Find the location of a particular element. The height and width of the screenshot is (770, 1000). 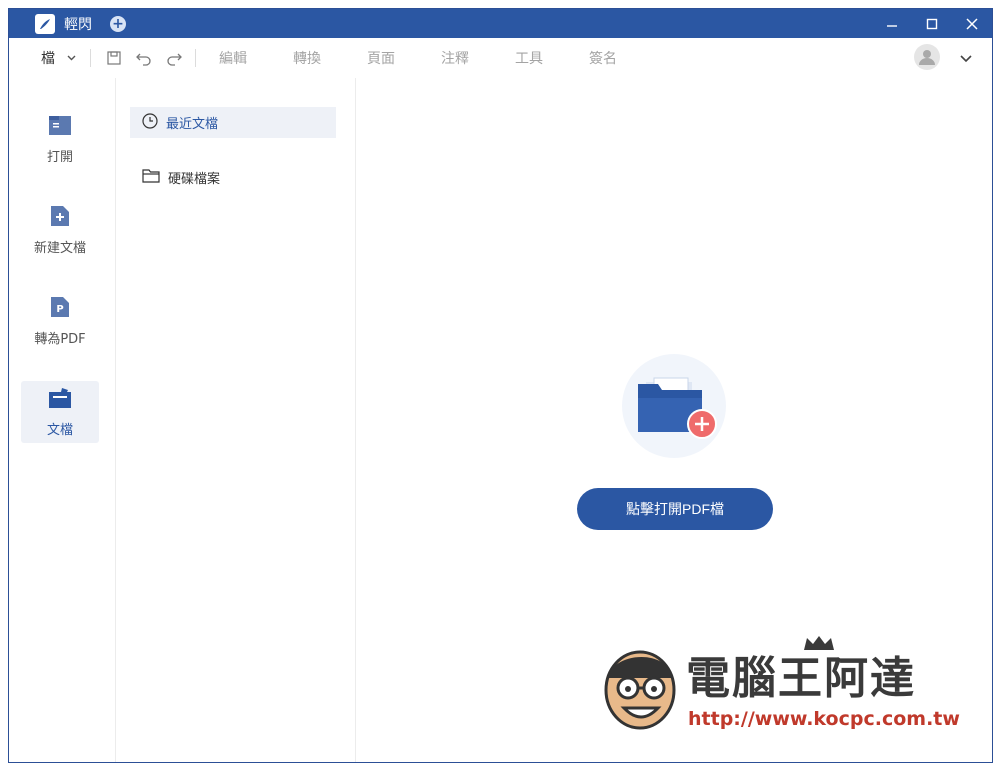

menu-tools: 工具 is located at coordinates (529, 58).